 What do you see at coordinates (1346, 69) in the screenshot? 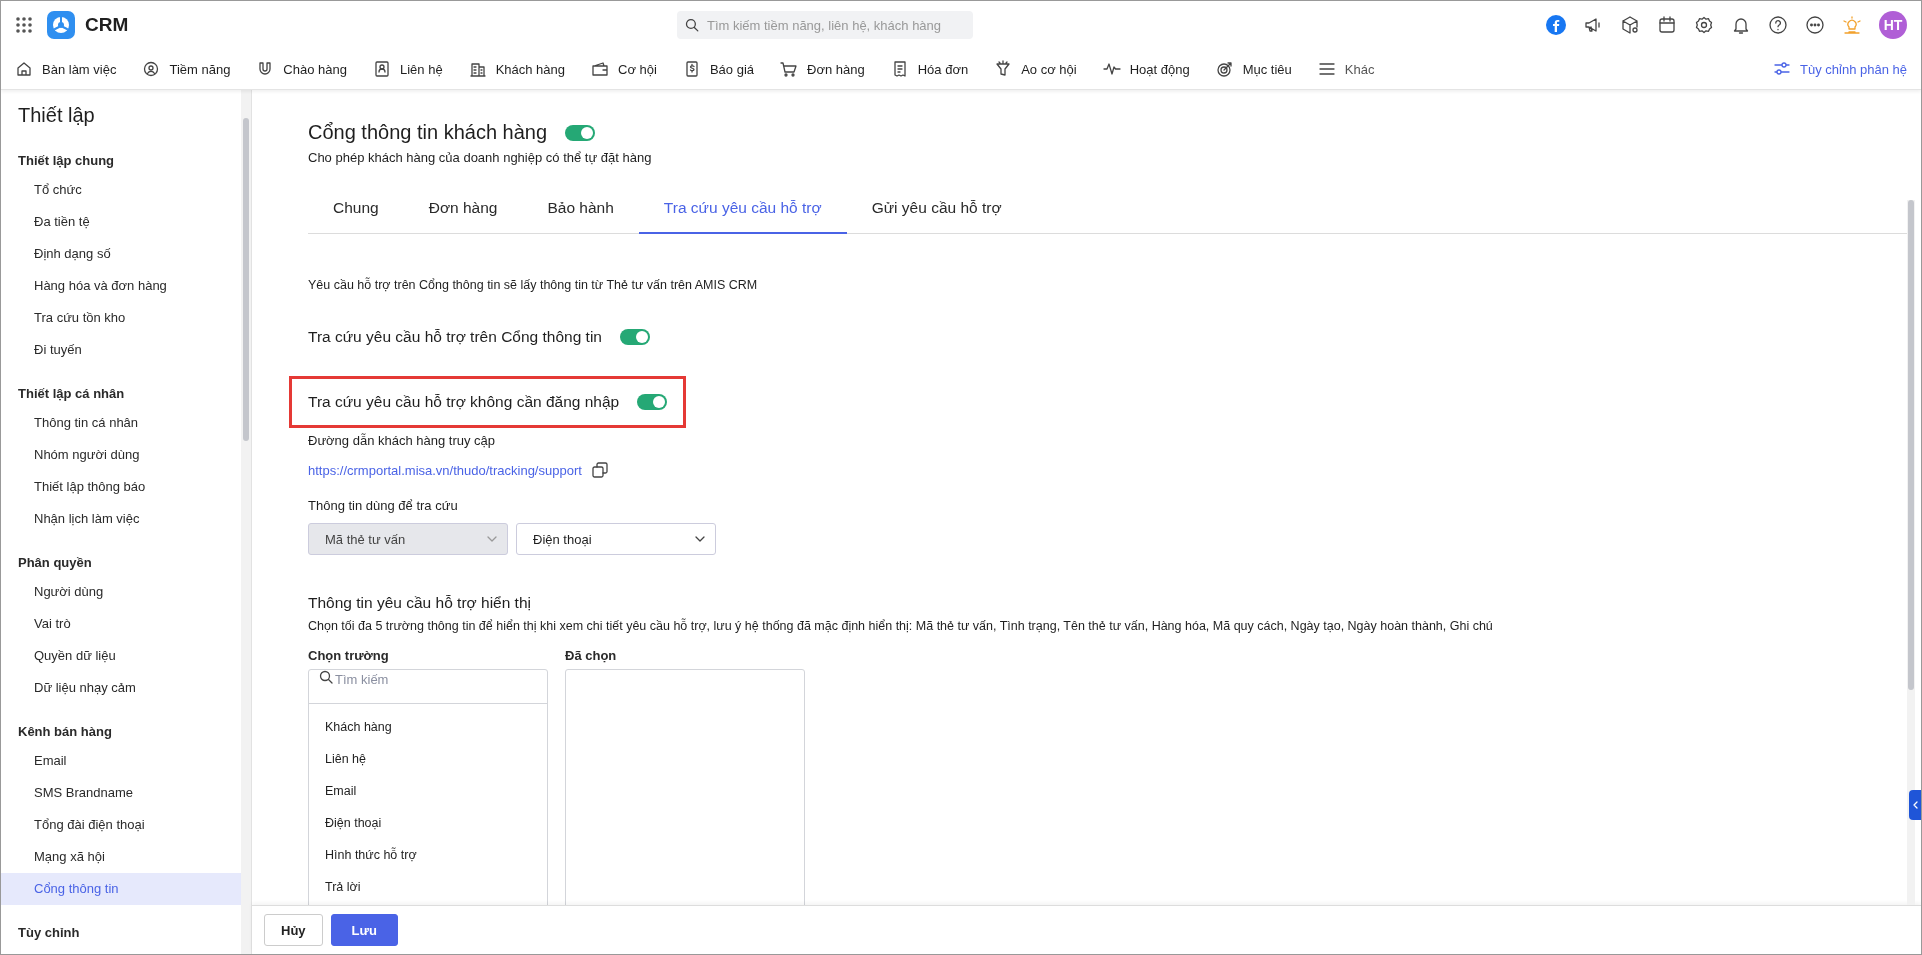
I see `more-menu: Khác` at bounding box center [1346, 69].